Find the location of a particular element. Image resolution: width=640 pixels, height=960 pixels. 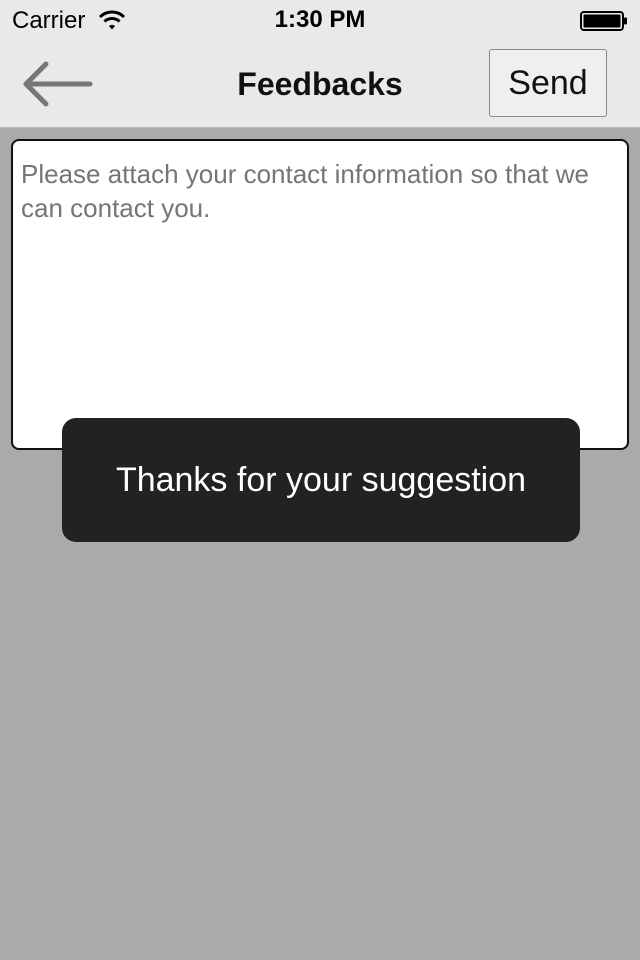

toast-notification: Thanks for your suggestion is located at coordinates (321, 480).